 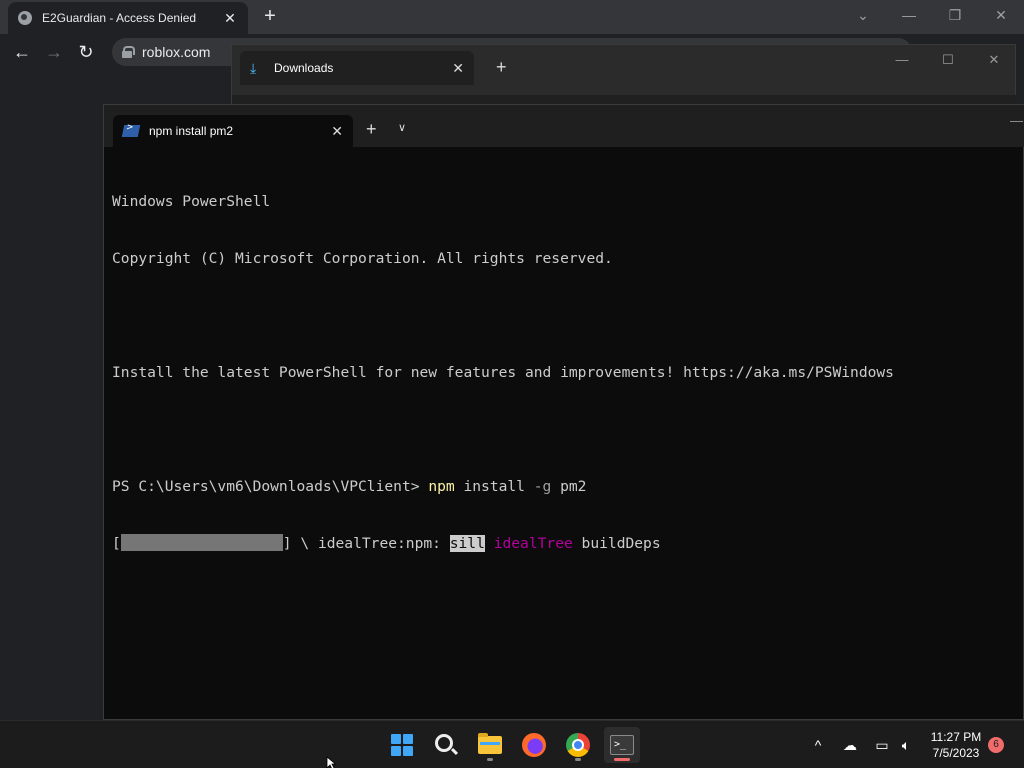 What do you see at coordinates (191, 131) in the screenshot?
I see `terminal-tab-title: npm install pm2` at bounding box center [191, 131].